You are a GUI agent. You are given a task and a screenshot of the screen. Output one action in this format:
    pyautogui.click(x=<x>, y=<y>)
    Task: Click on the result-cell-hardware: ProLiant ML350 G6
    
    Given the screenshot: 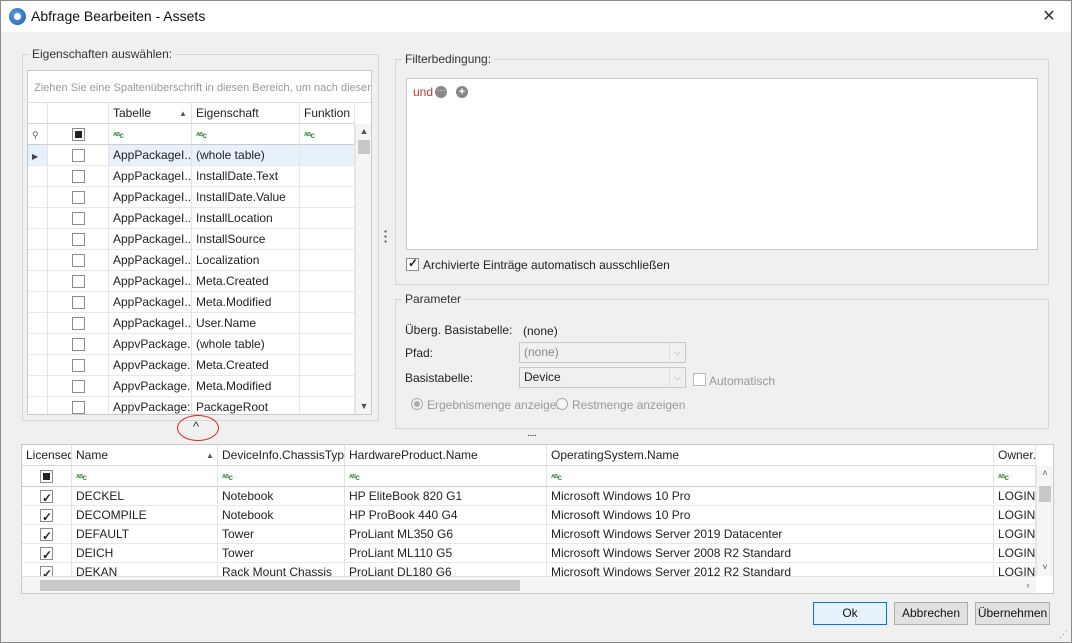 What is the action you would take?
    pyautogui.click(x=446, y=534)
    